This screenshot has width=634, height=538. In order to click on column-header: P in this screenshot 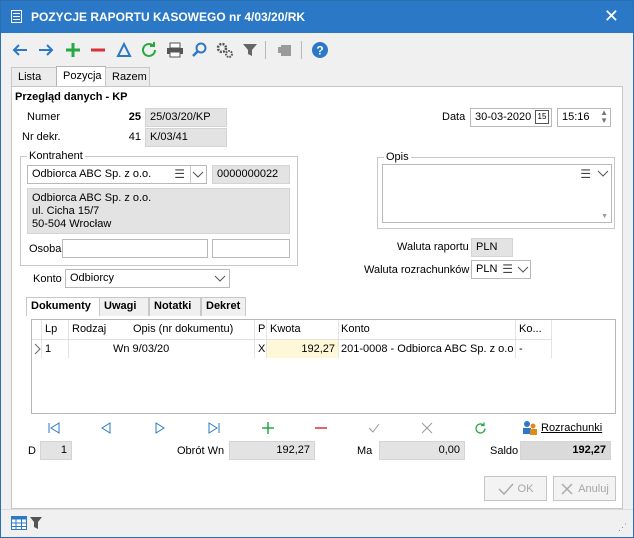, I will do `click(261, 329)`.